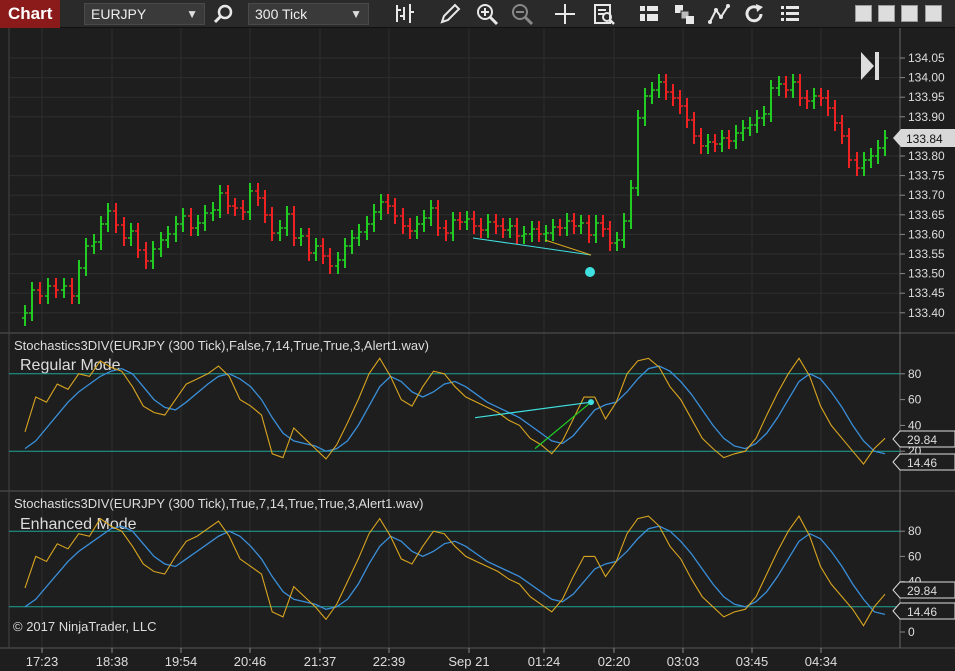  What do you see at coordinates (926, 97) in the screenshot?
I see `price-tick-label: 133.95` at bounding box center [926, 97].